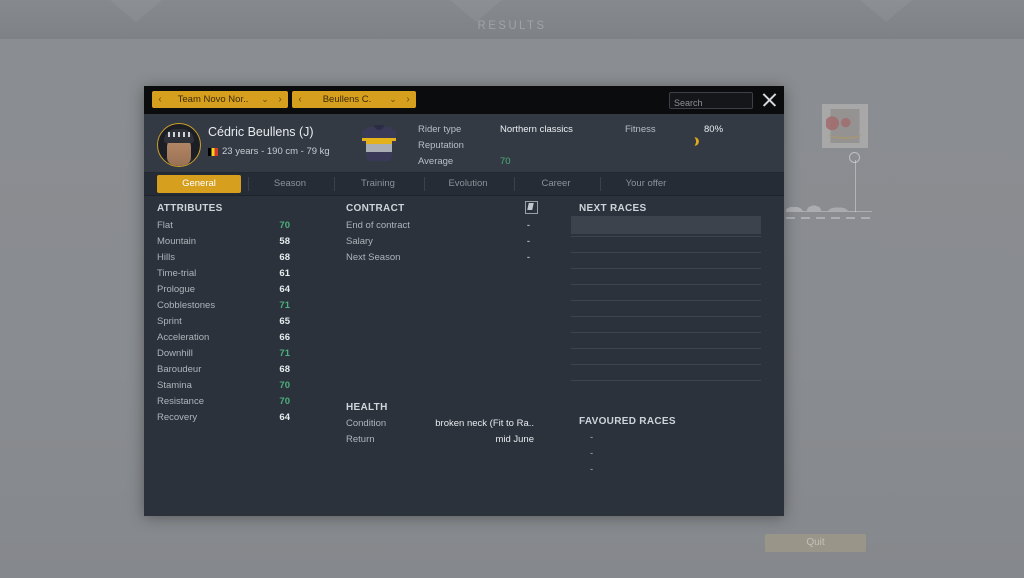 The height and width of the screenshot is (578, 1024). Describe the element at coordinates (261, 132) in the screenshot. I see `rider-name: Cédric Beullens (J)` at that location.